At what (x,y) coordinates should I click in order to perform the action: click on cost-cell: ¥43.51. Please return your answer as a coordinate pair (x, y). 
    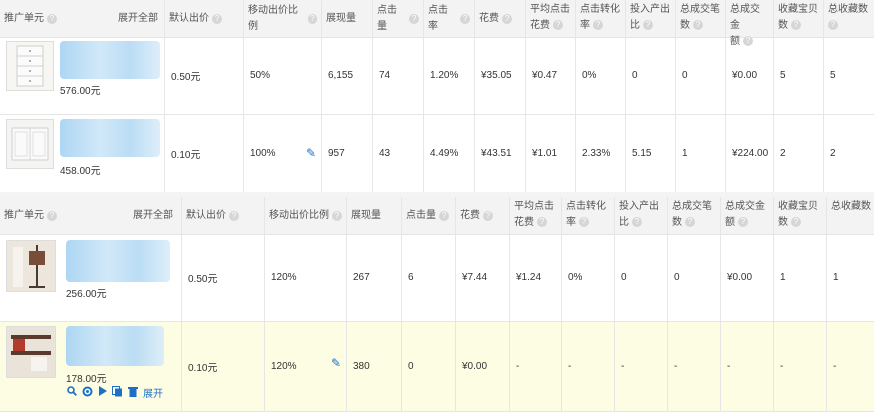
    Looking at the image, I should click on (500, 153).